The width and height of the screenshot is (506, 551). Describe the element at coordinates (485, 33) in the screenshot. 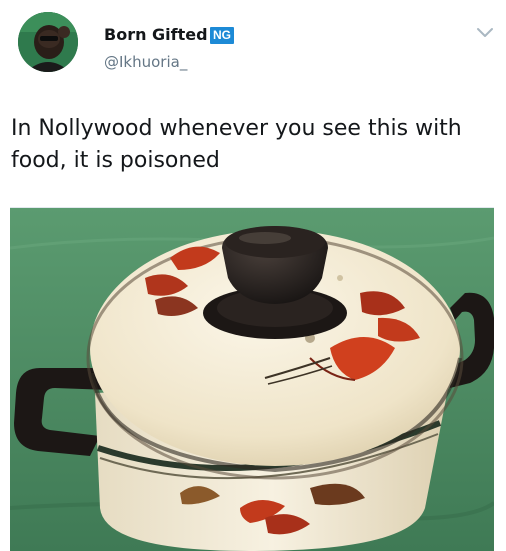

I see `chevron-down-icon` at that location.